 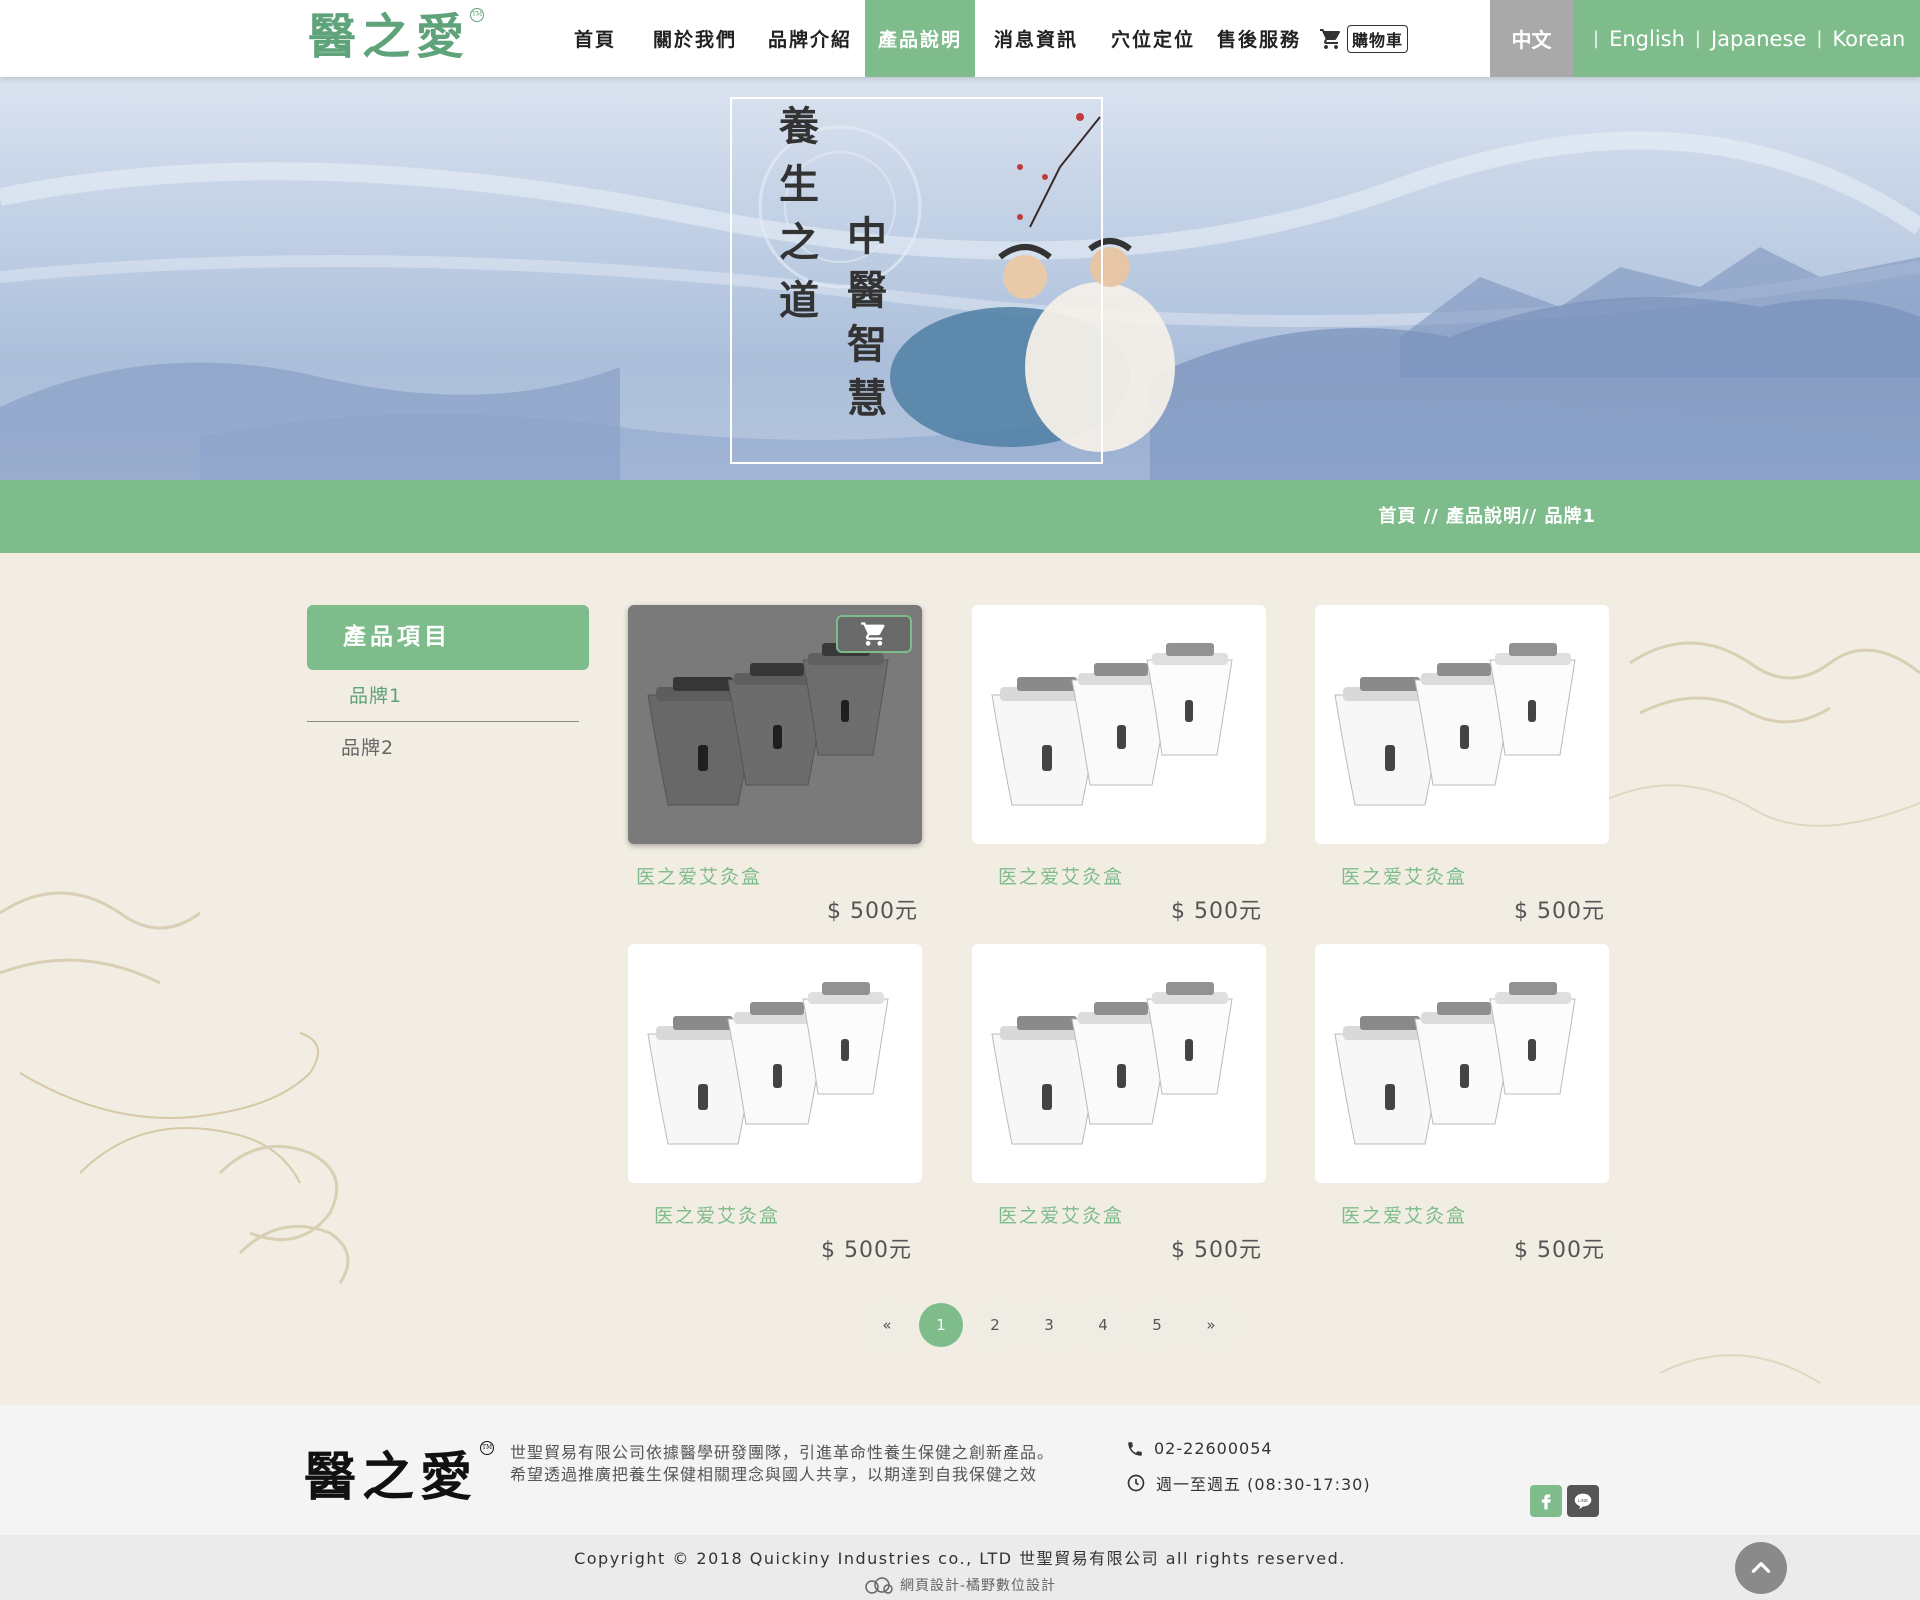 What do you see at coordinates (795, 221) in the screenshot?
I see `banner-slogan-1: 養生之道` at bounding box center [795, 221].